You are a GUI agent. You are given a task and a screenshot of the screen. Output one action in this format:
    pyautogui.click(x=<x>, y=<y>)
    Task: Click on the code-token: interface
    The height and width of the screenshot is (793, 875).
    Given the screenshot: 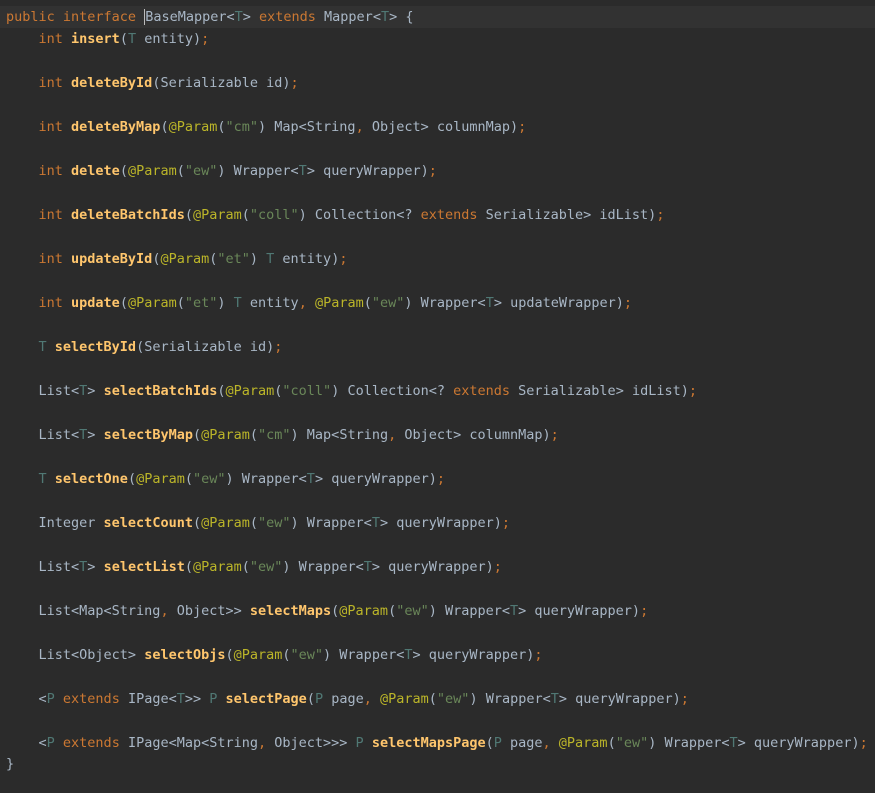 What is the action you would take?
    pyautogui.click(x=103, y=17)
    